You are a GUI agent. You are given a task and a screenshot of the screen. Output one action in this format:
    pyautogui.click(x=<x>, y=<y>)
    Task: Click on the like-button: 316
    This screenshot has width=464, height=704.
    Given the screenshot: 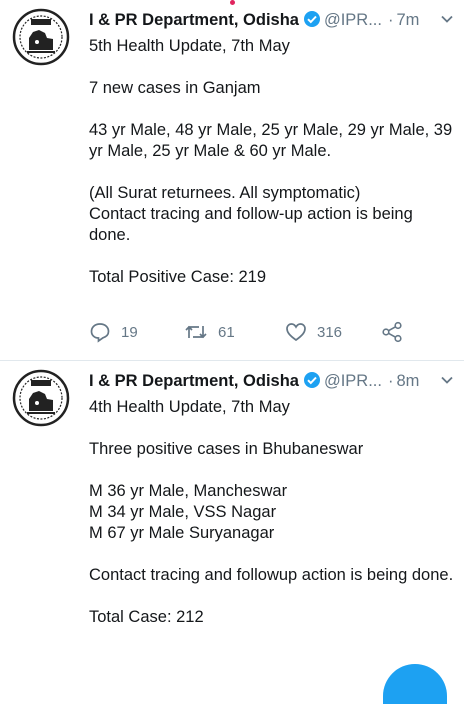 What is the action you would take?
    pyautogui.click(x=313, y=332)
    